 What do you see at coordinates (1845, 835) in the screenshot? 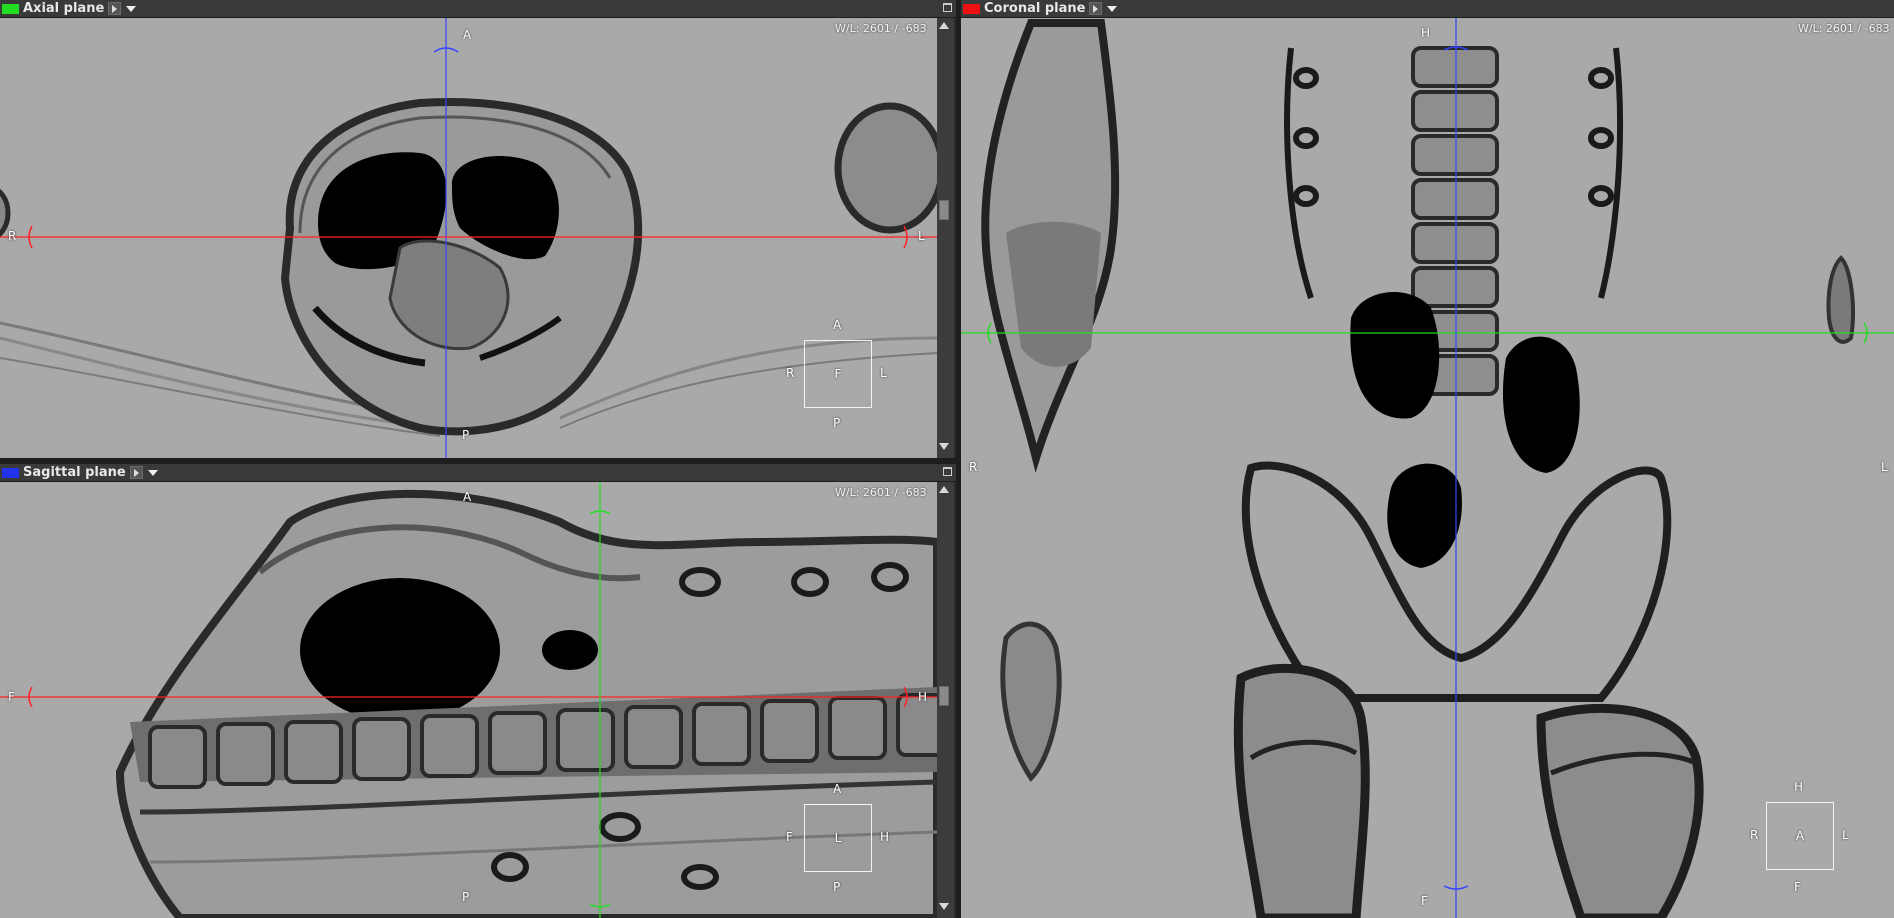
I see `coronal-orient-right: L` at bounding box center [1845, 835].